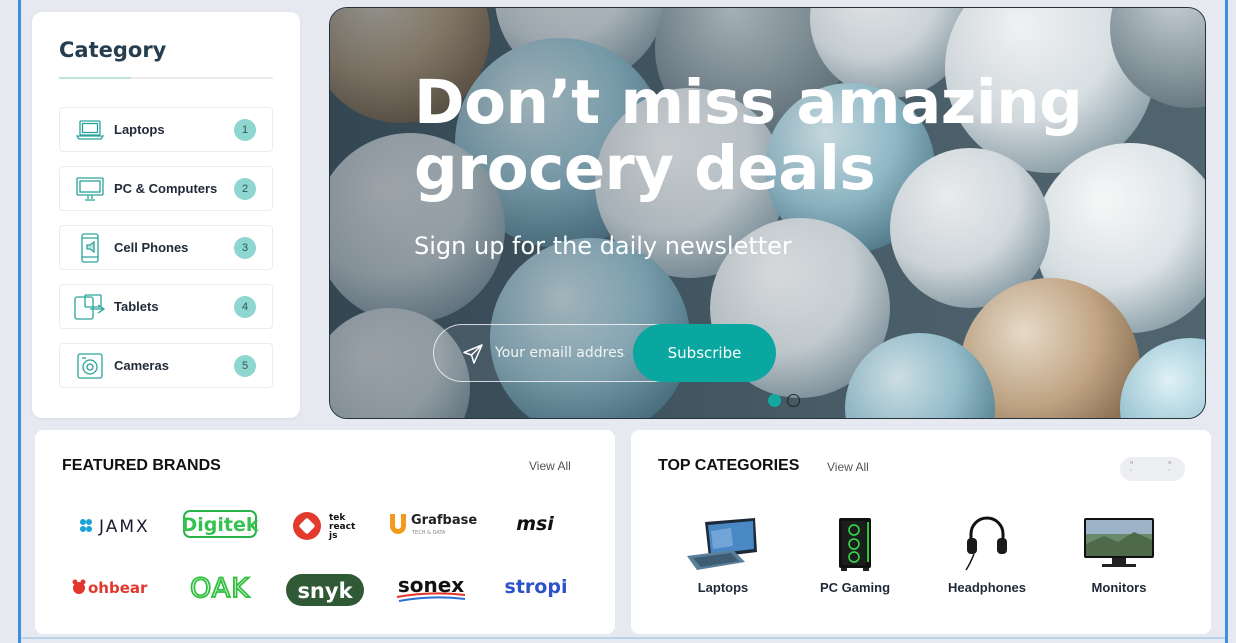 This screenshot has height=643, width=1236. Describe the element at coordinates (166, 129) in the screenshot. I see `category-item-laptops: Laptops 1` at that location.